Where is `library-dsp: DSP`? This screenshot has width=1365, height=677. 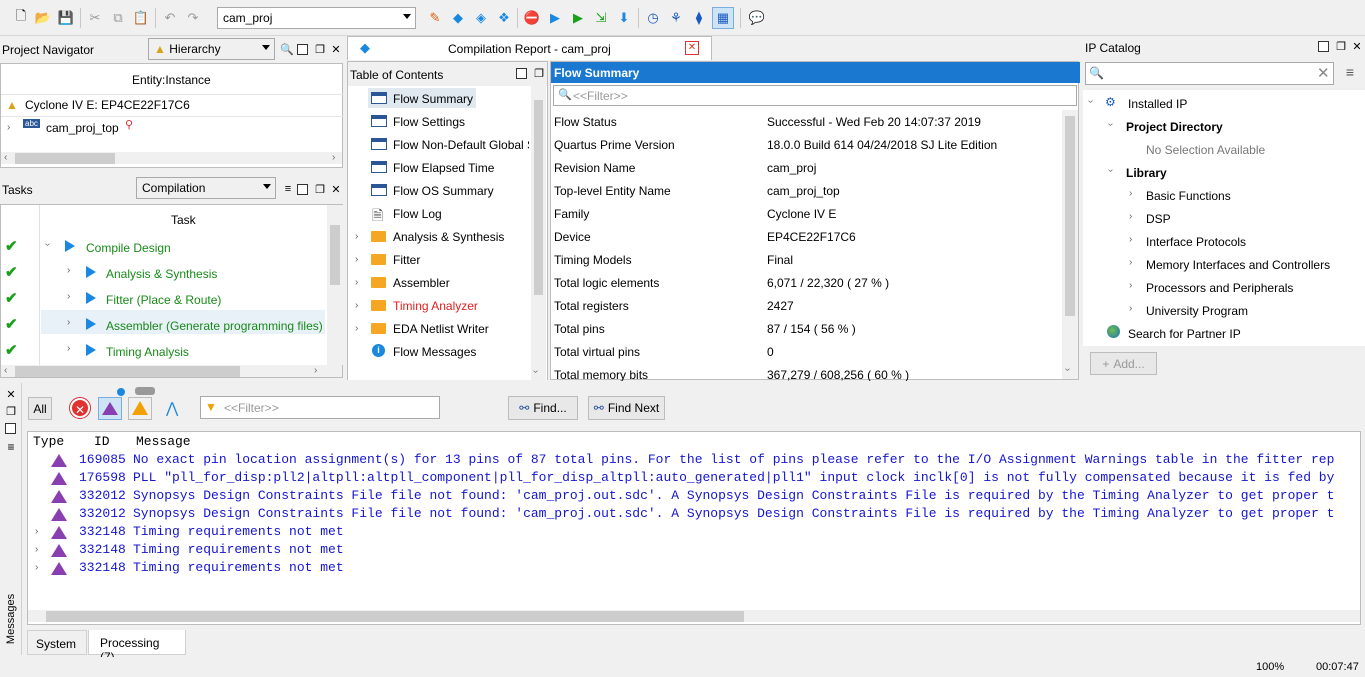
library-dsp: DSP is located at coordinates (1158, 219).